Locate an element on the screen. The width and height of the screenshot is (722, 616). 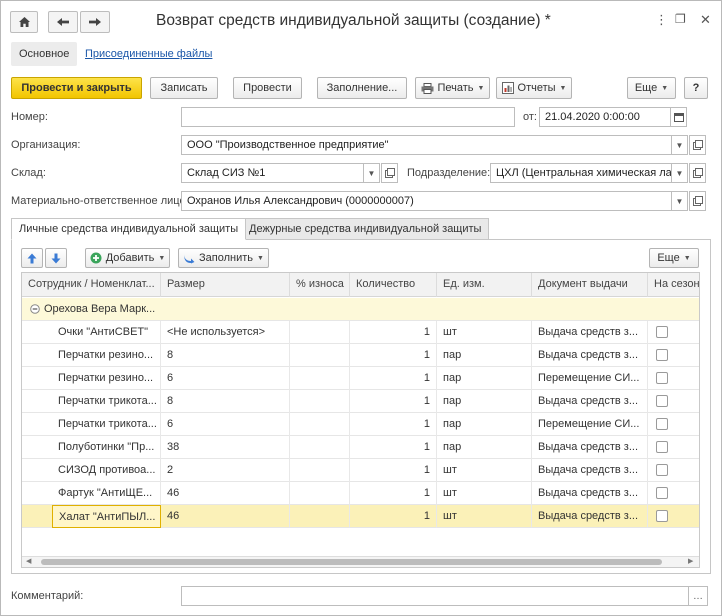
home-button is located at coordinates (24, 22).